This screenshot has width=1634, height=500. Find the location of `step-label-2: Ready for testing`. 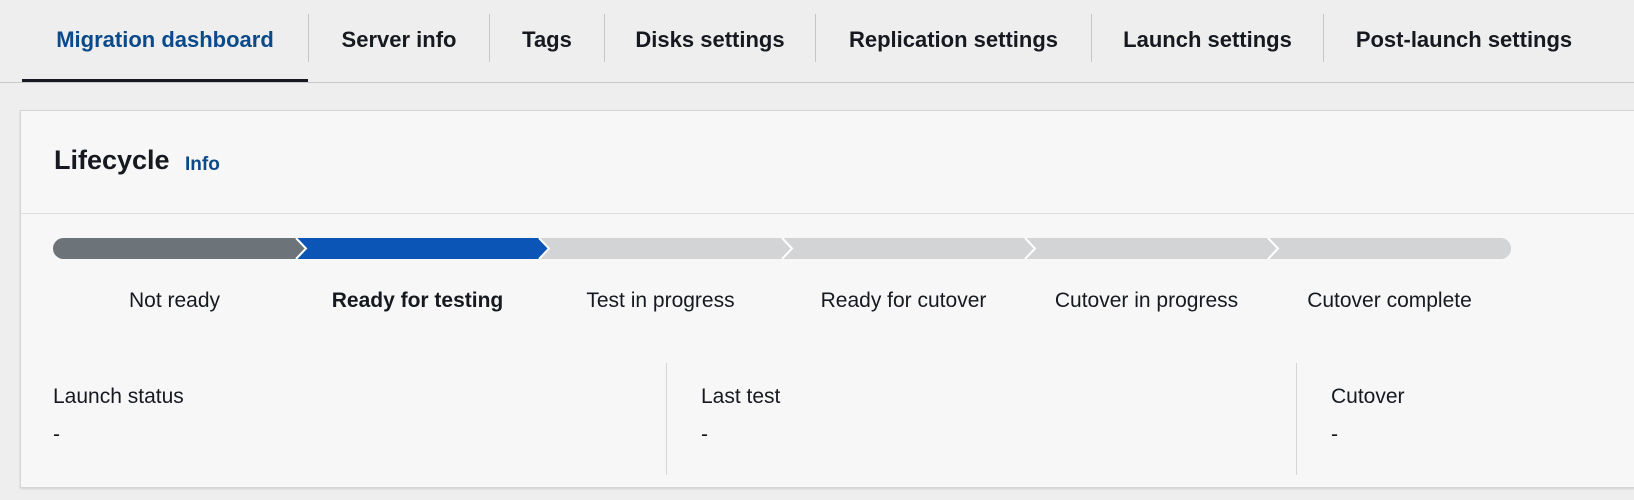

step-label-2: Ready for testing is located at coordinates (417, 300).